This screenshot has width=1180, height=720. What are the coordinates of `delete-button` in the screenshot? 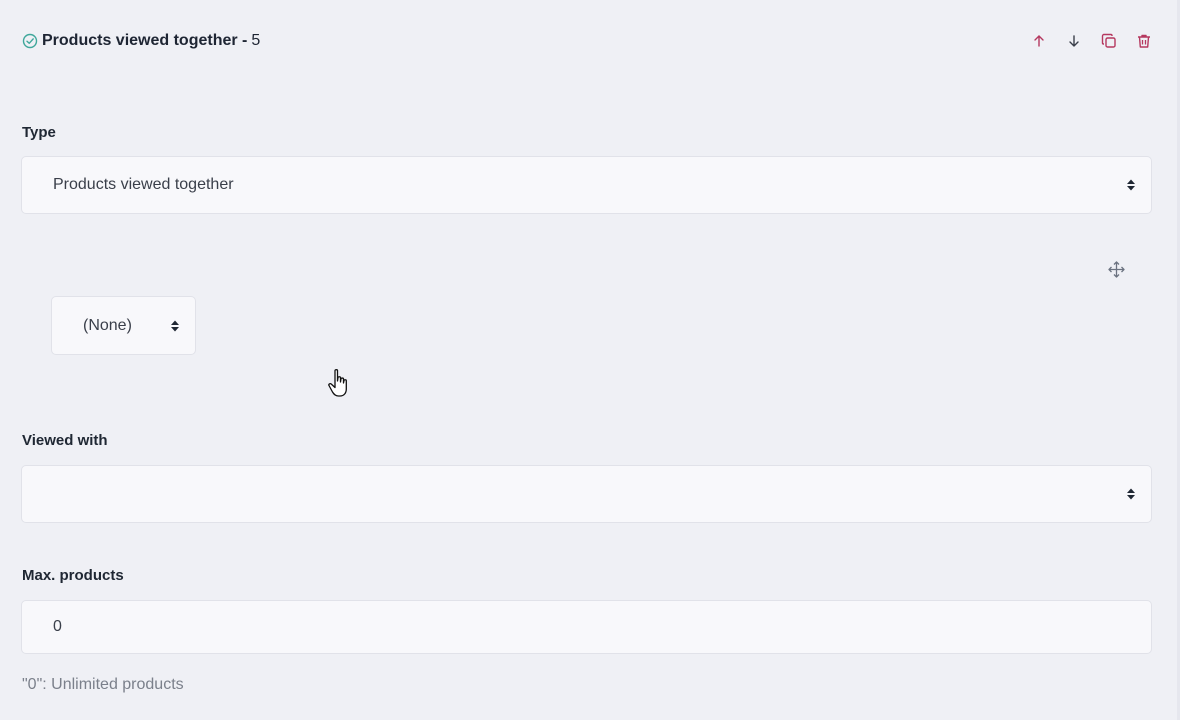 It's located at (1144, 41).